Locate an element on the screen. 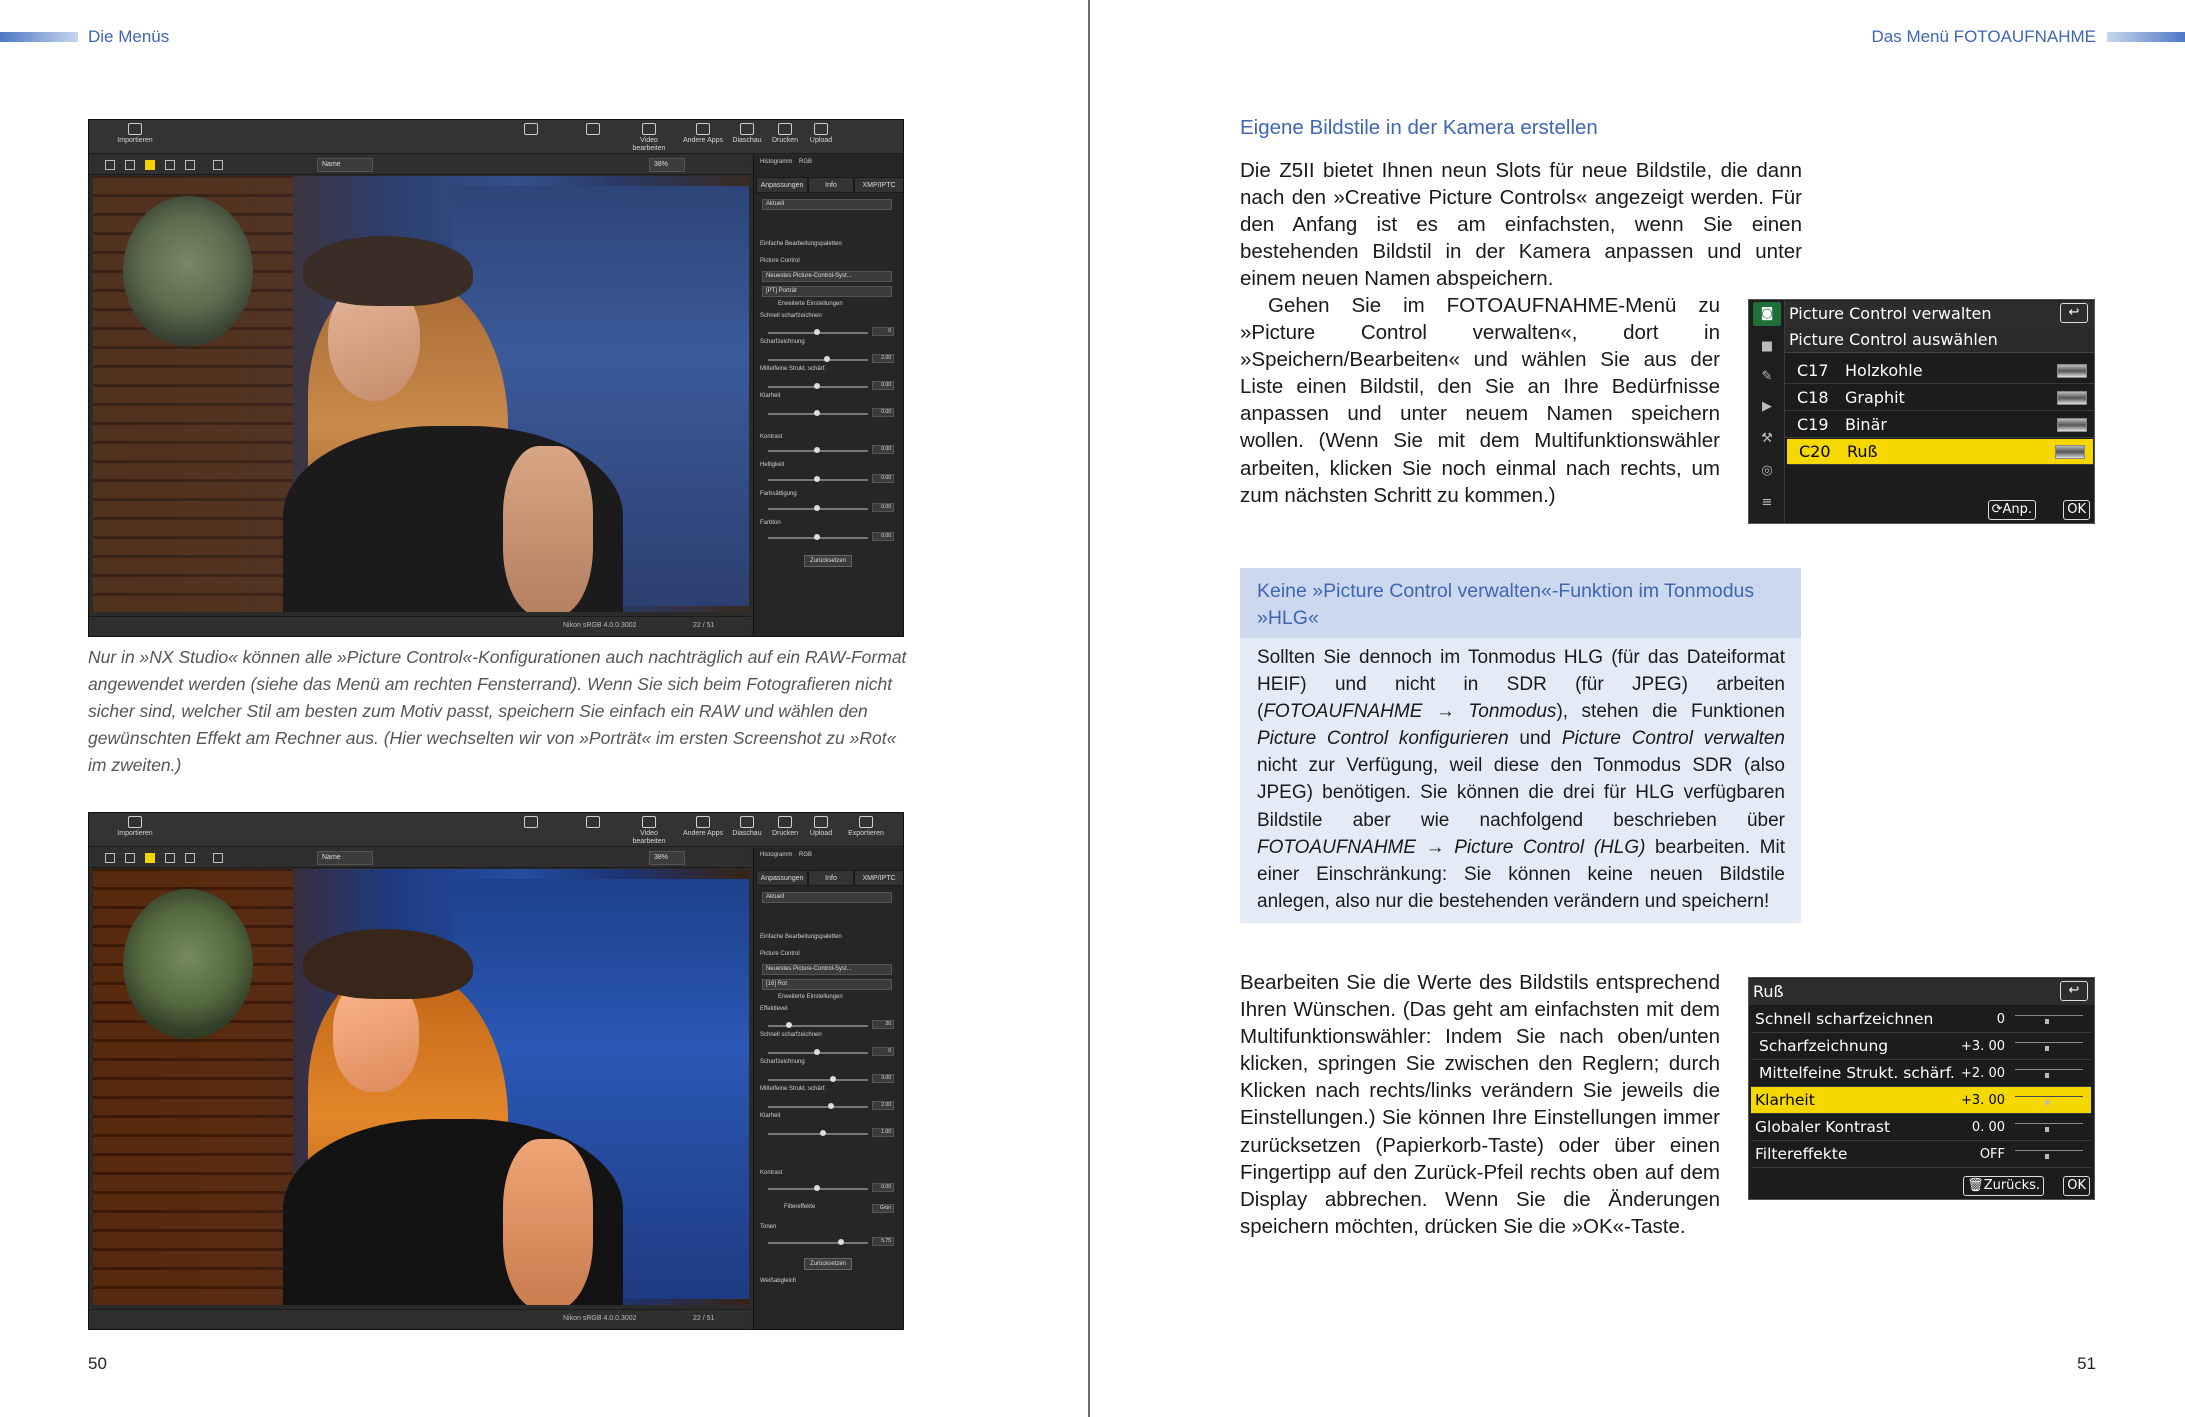 This screenshot has height=1417, width=2185. style-thumbnail is located at coordinates (2072, 371).